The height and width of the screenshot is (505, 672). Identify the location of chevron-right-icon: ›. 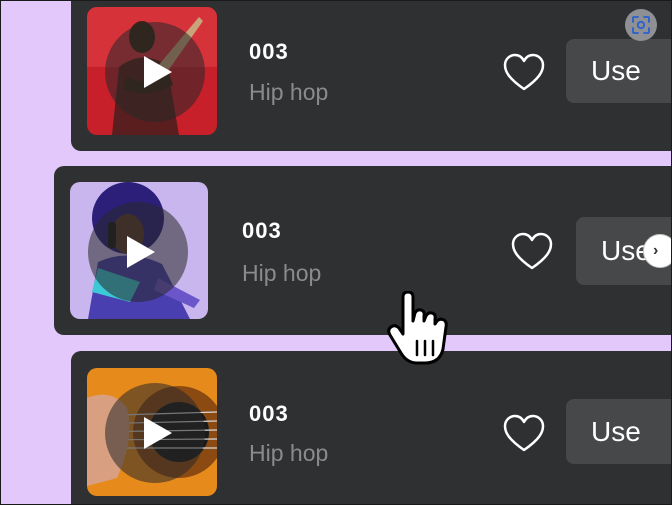
(656, 250).